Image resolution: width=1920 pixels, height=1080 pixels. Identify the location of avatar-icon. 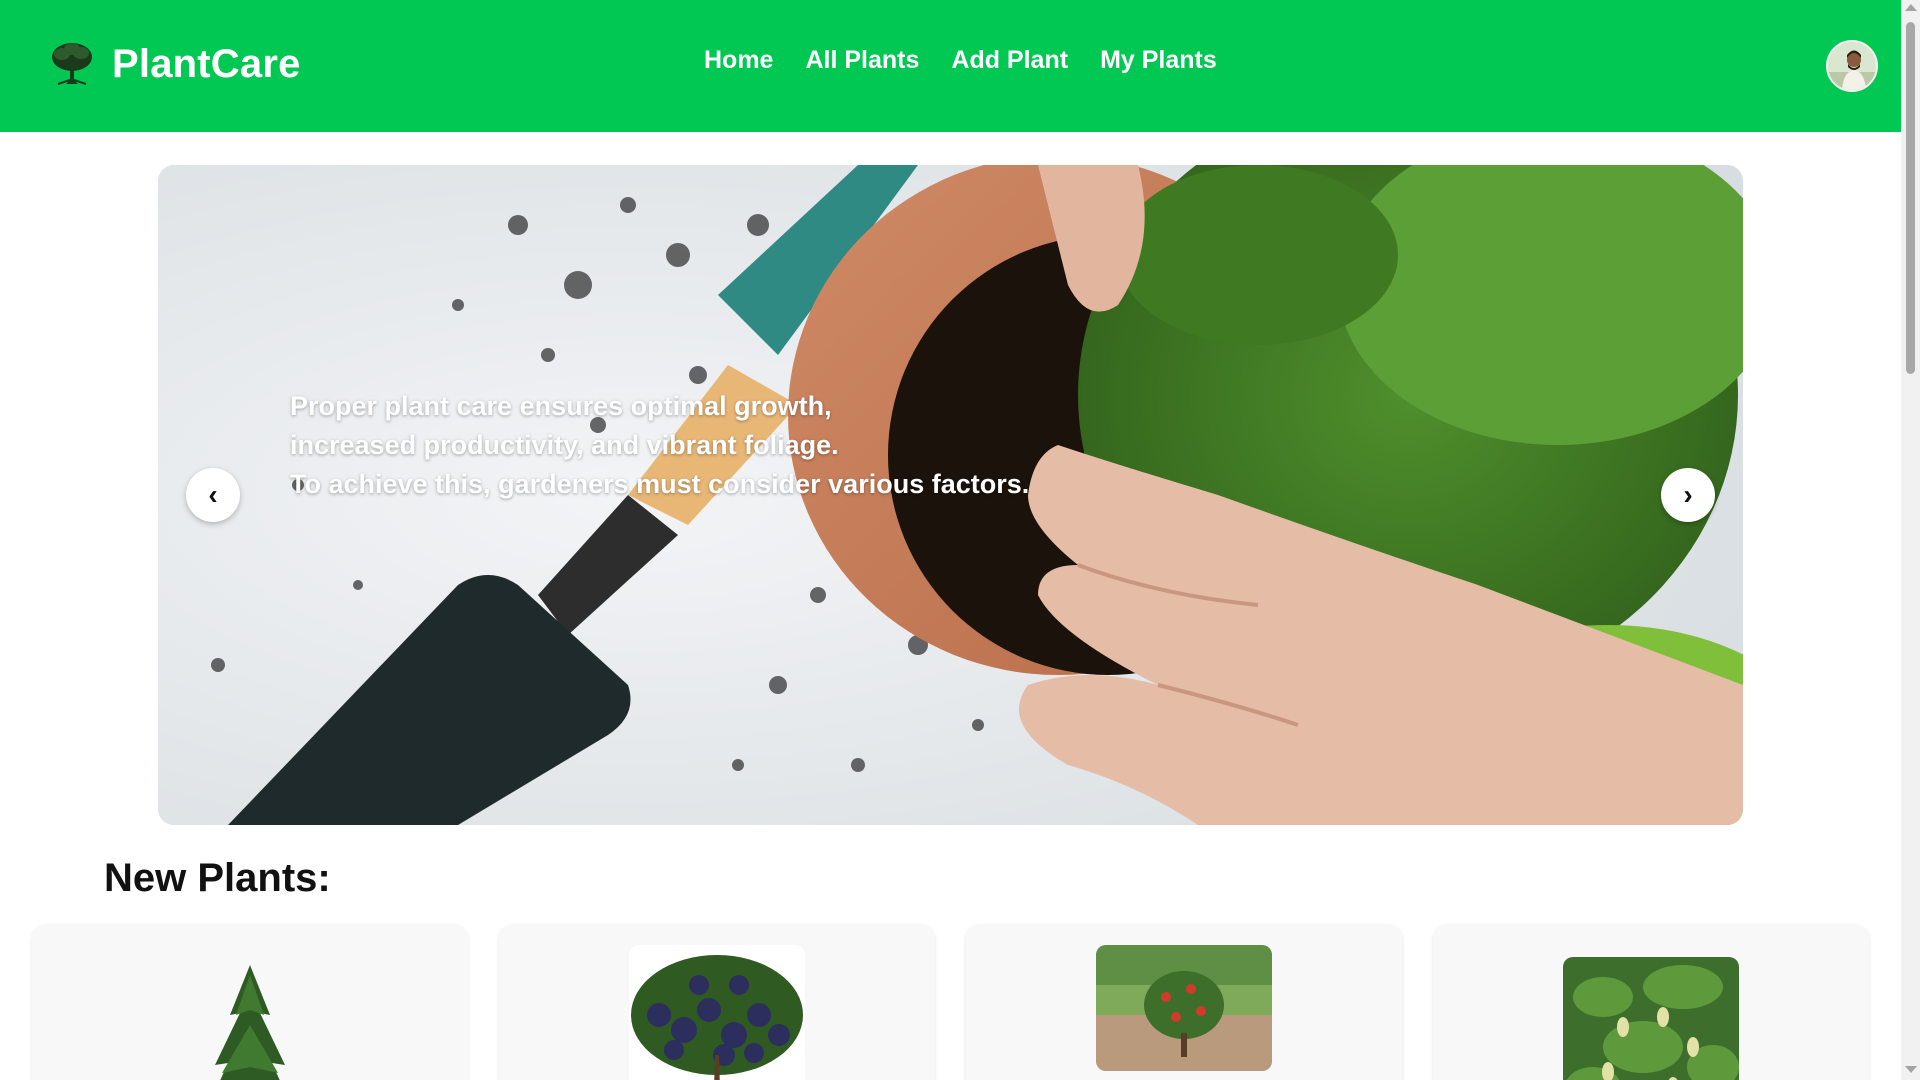
(1852, 66).